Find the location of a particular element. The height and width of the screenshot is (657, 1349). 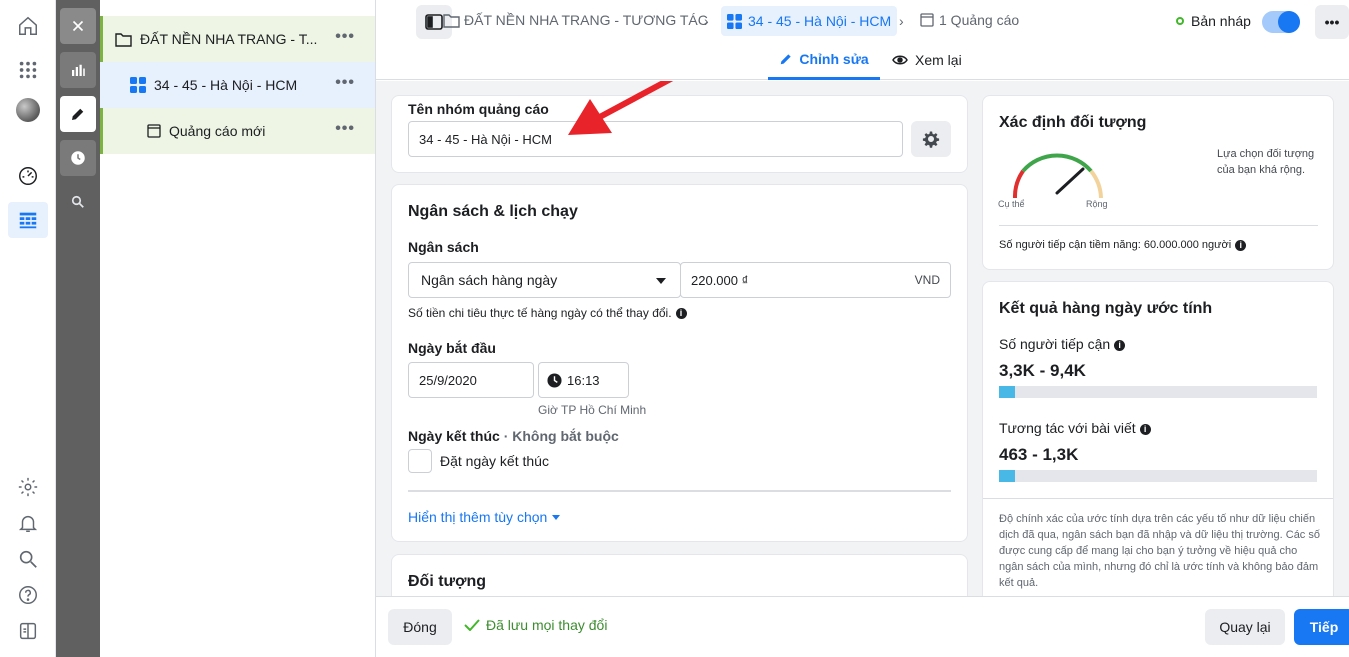

budget-type-select: Ngân sách hàng ngày is located at coordinates (544, 280).